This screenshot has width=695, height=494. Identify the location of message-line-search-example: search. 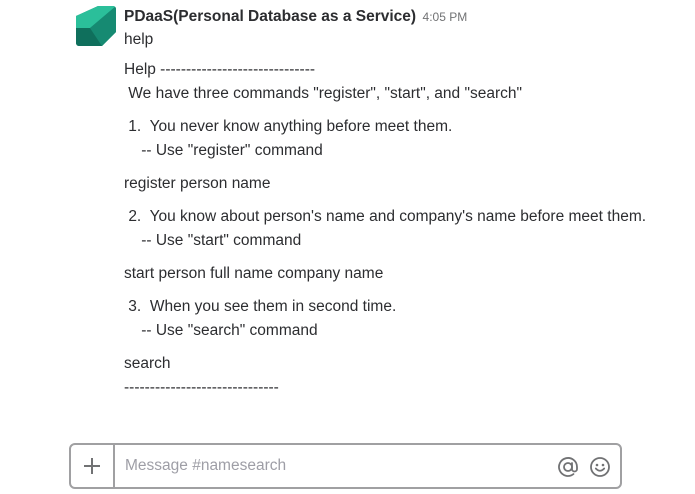
(147, 363).